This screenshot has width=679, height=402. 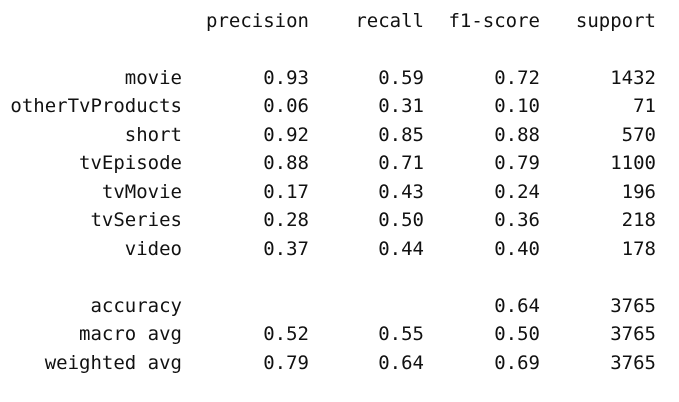 What do you see at coordinates (638, 249) in the screenshot?
I see `row-support: 178` at bounding box center [638, 249].